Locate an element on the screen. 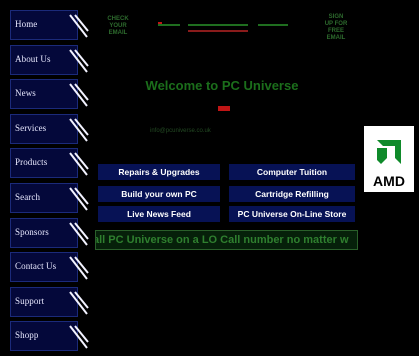 This screenshot has width=419, height=356. online-store-button: PC Universe On-Line Store is located at coordinates (292, 214).